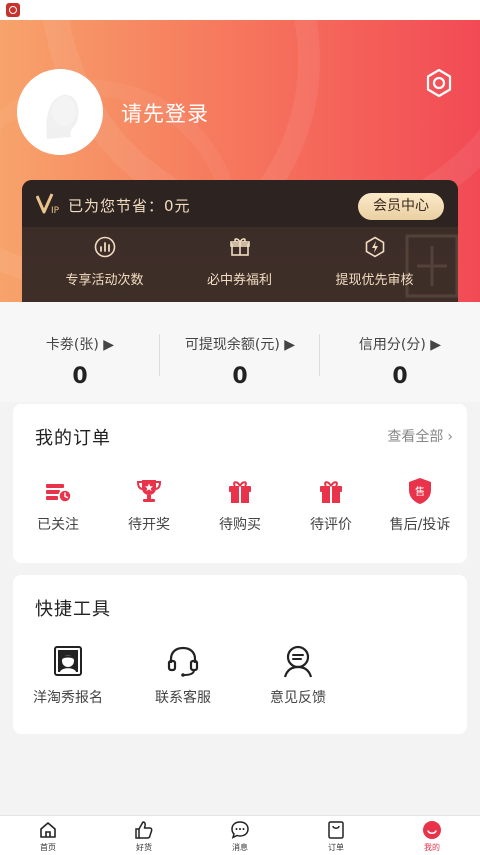 Image resolution: width=480 pixels, height=855 pixels. I want to click on avatar, so click(60, 112).